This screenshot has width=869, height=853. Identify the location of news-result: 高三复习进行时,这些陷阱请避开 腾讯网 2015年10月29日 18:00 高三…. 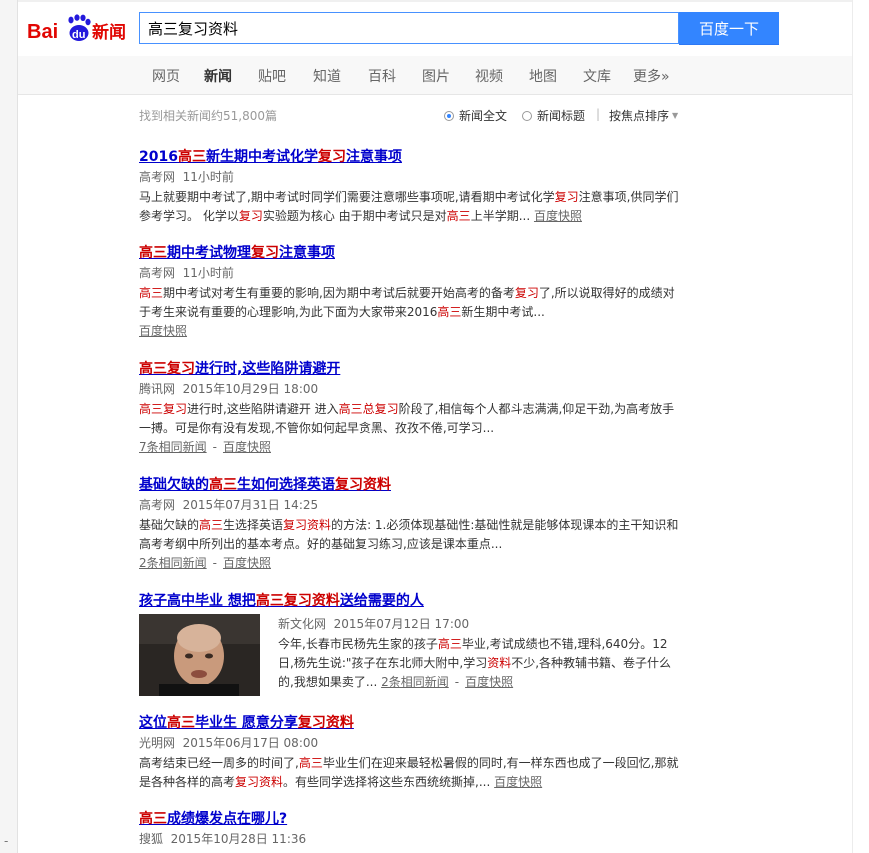
(411, 407).